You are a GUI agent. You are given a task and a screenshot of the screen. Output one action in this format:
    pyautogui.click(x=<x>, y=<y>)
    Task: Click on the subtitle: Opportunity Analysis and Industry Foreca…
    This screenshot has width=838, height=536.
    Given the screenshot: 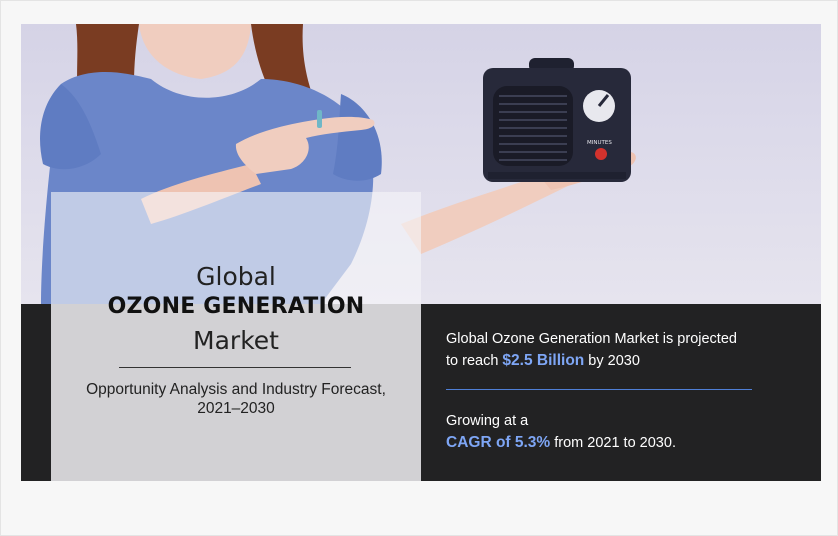 What is the action you would take?
    pyautogui.click(x=236, y=399)
    